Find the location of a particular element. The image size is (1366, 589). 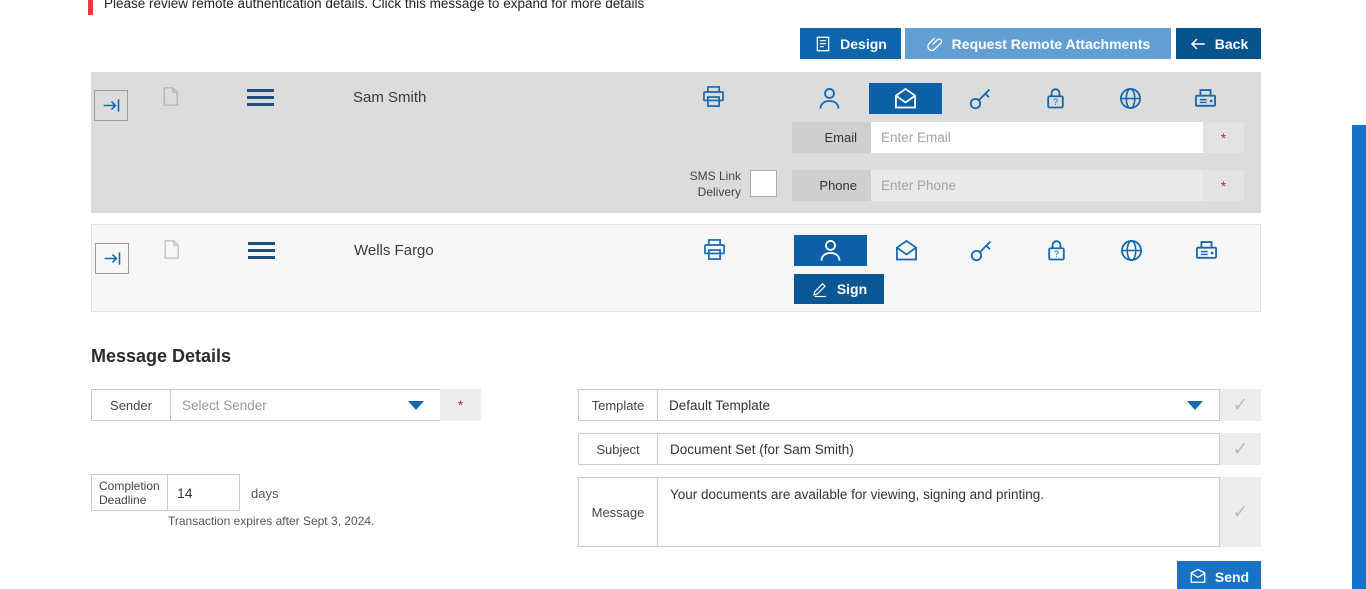

message-valid-marker: ✓ is located at coordinates (1240, 512).